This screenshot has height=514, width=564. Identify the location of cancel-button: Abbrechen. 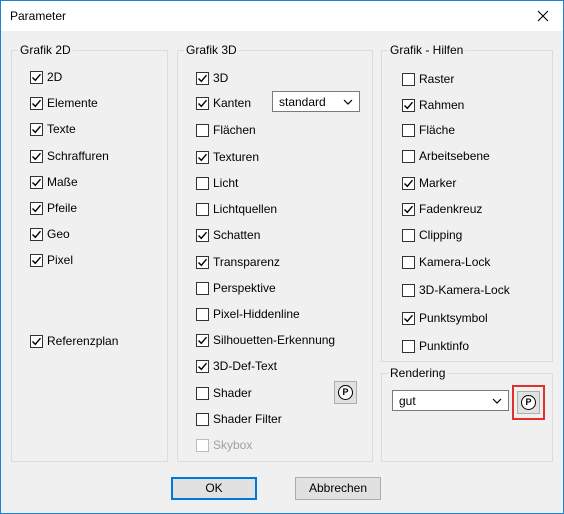
(338, 488).